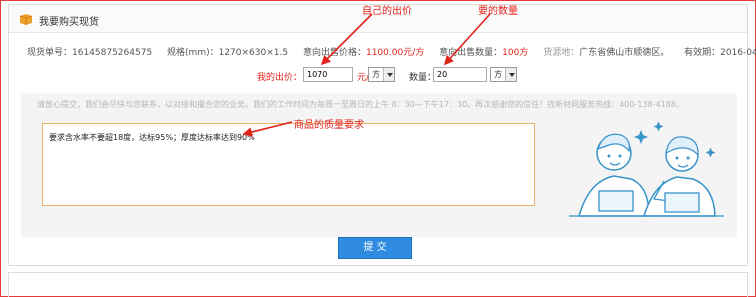 The image size is (756, 297). What do you see at coordinates (375, 248) in the screenshot?
I see `submit-button: 提 交` at bounding box center [375, 248].